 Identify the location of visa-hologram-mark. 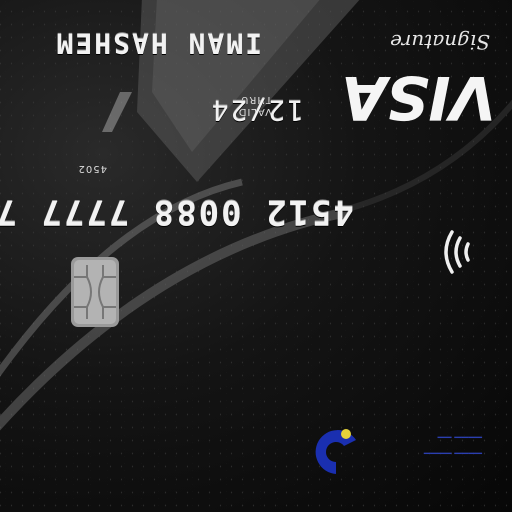
(117, 112).